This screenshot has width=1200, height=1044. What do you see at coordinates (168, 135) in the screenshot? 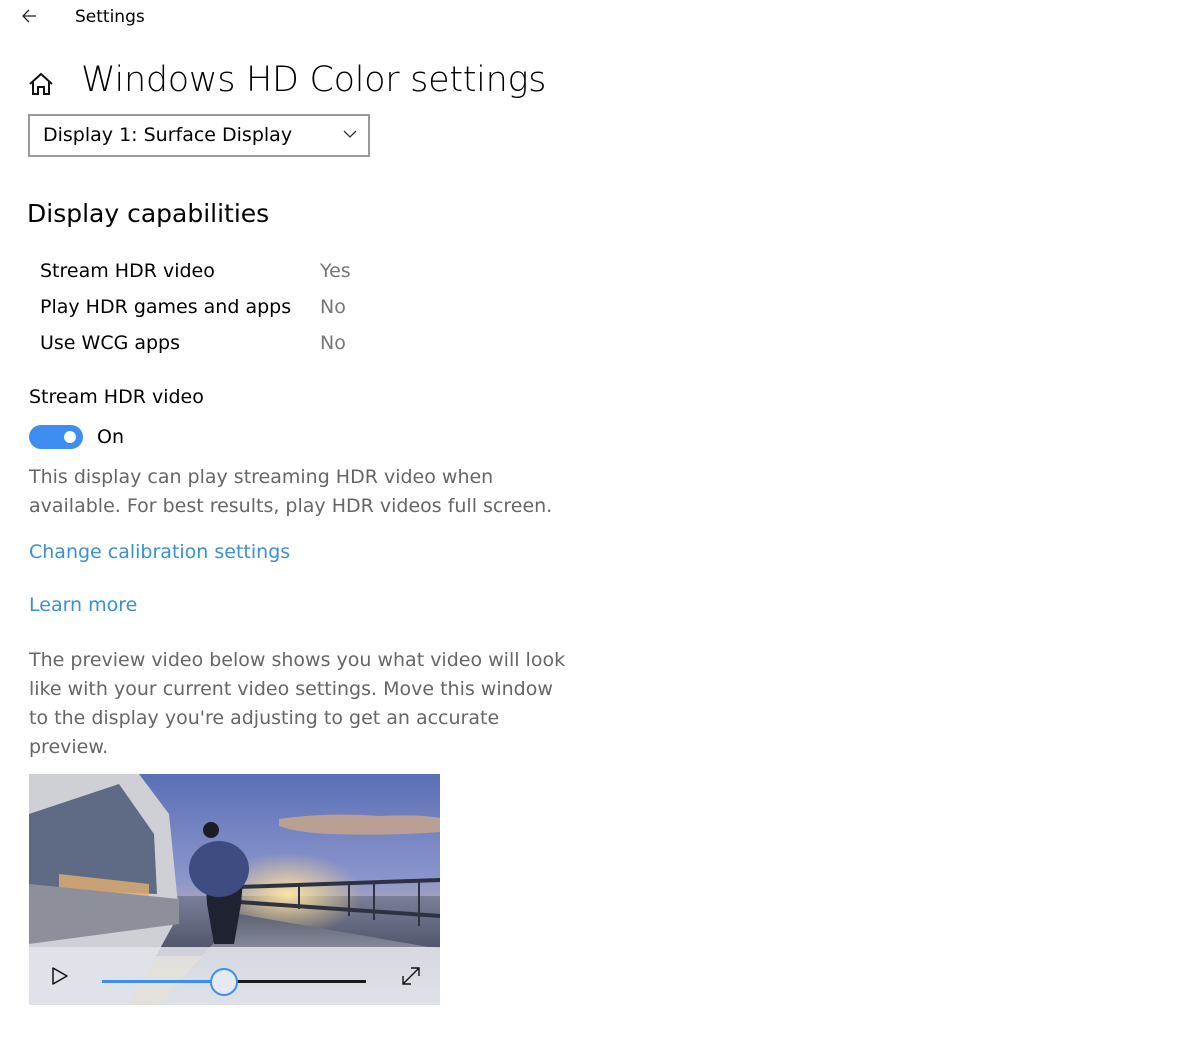
I see `display-select-value: Display 1: Surface Display` at bounding box center [168, 135].